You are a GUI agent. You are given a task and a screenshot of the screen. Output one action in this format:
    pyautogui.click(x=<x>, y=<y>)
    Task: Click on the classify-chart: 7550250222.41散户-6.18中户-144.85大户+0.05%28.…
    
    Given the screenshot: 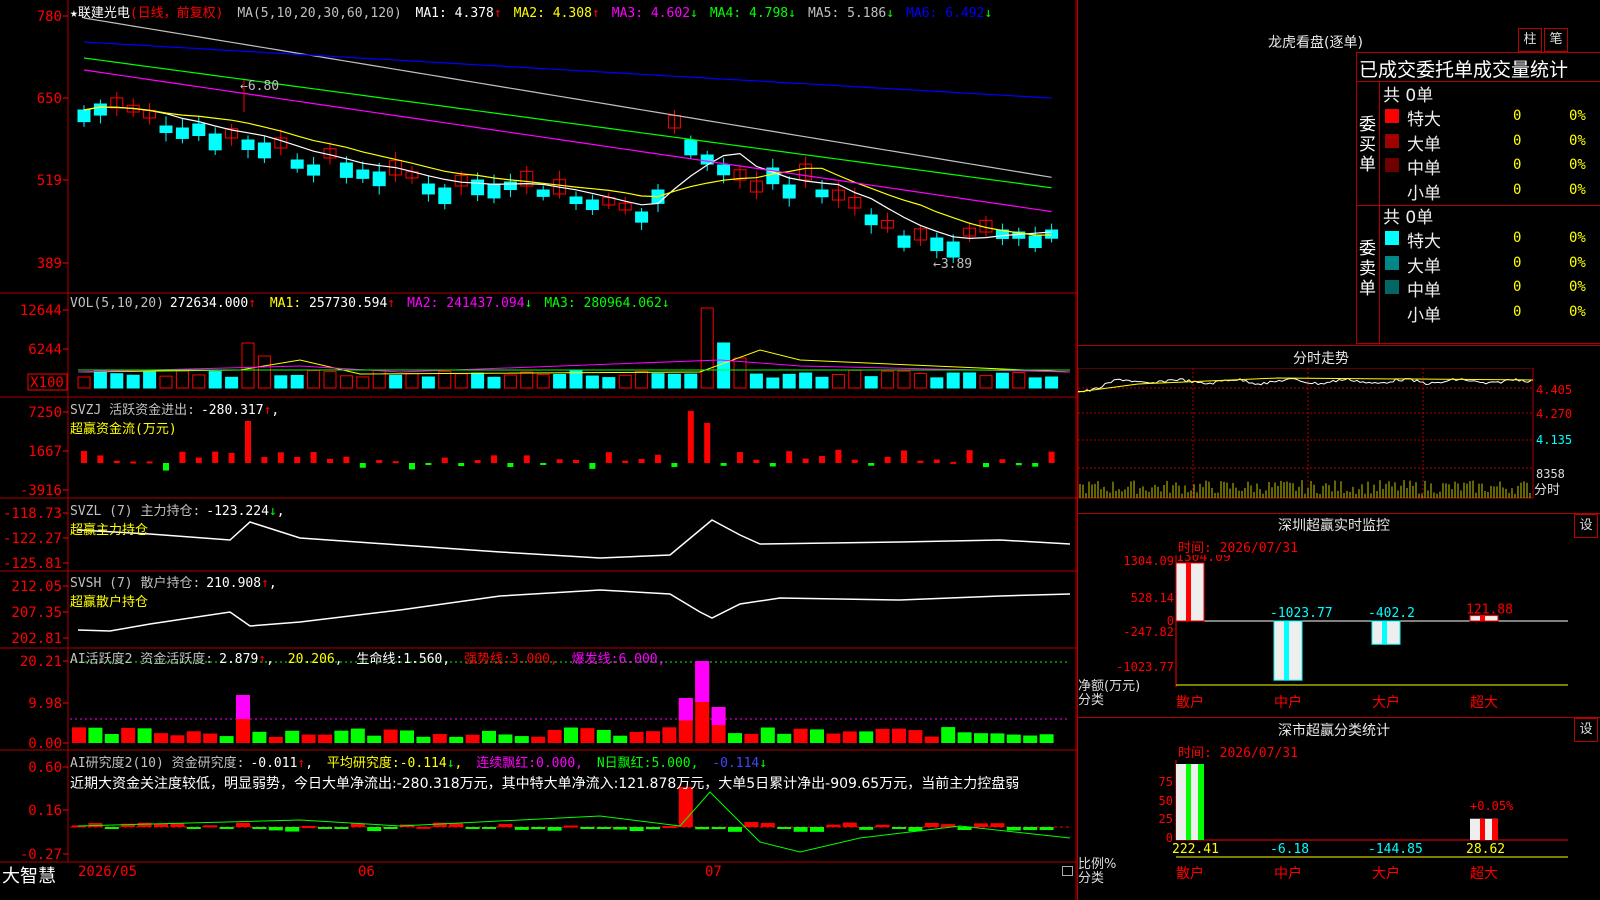 What is the action you would take?
    pyautogui.click(x=1363, y=821)
    